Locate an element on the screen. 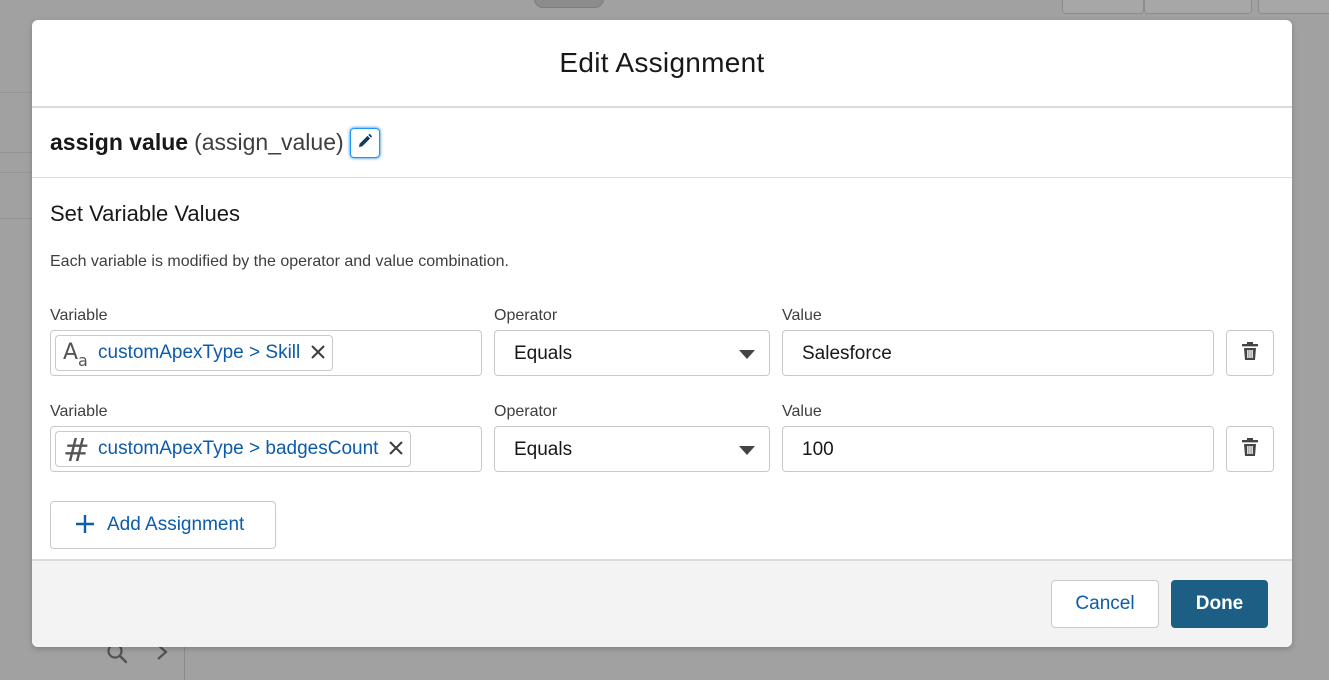 This screenshot has height=680, width=1329. modal-title: Edit Assignment is located at coordinates (662, 62).